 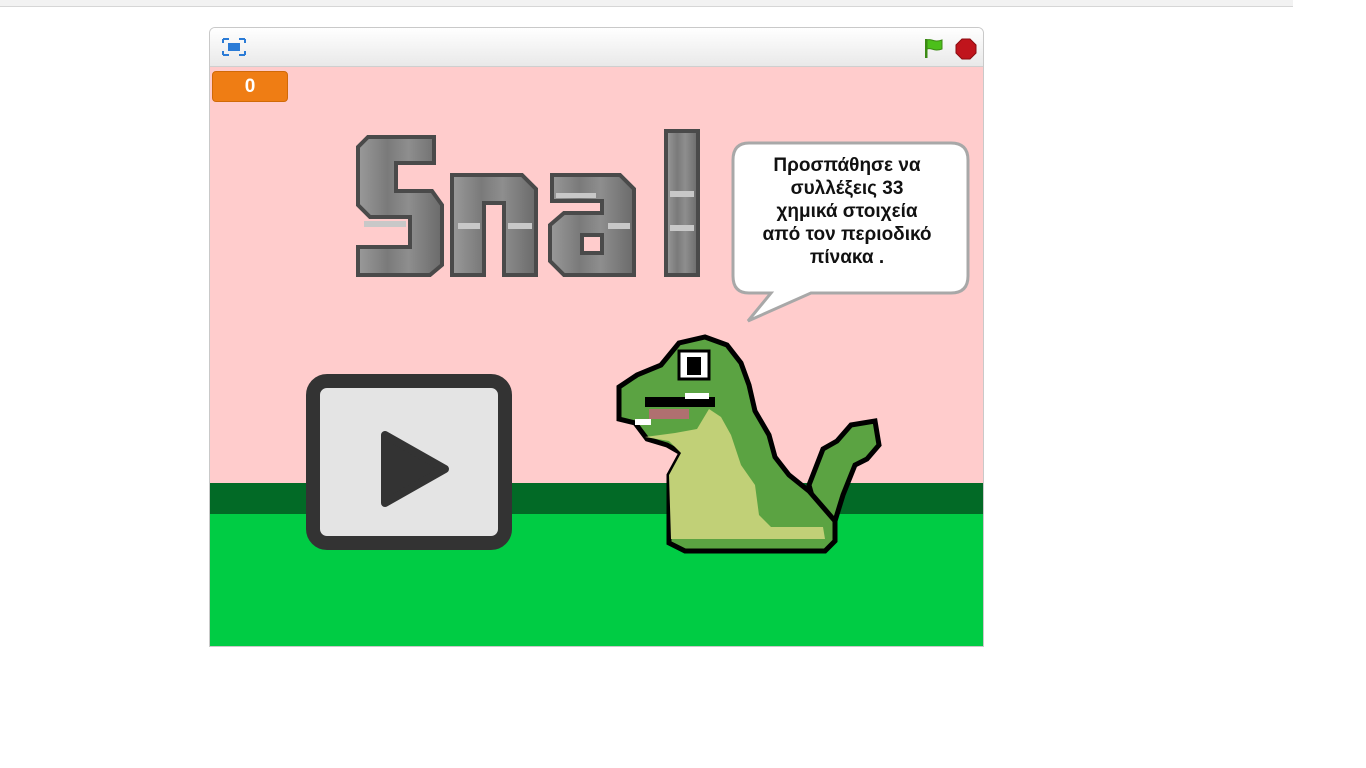 What do you see at coordinates (250, 86) in the screenshot?
I see `score-display: 0` at bounding box center [250, 86].